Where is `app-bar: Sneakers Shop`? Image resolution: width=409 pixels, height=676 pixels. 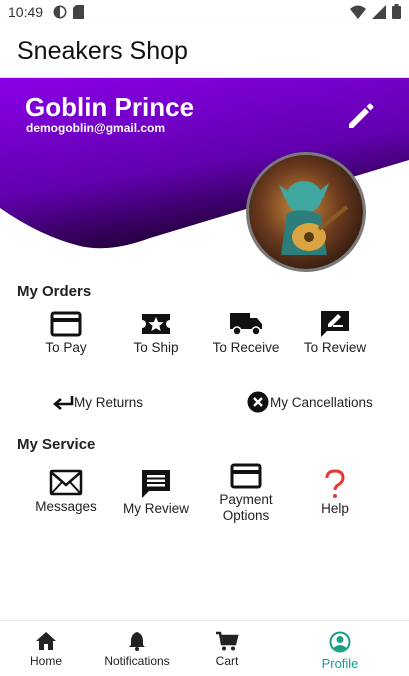
app-bar: Sneakers Shop is located at coordinates (204, 51).